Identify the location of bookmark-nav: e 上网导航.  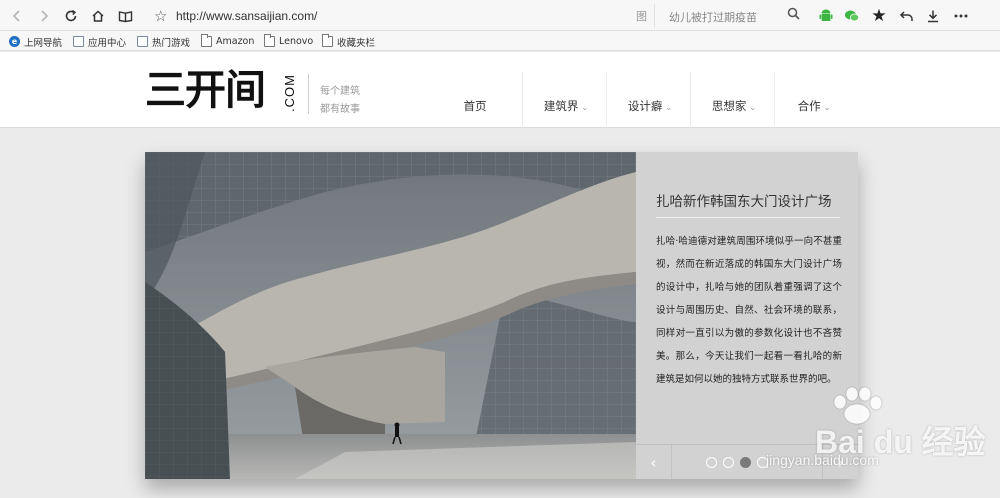
(35, 41).